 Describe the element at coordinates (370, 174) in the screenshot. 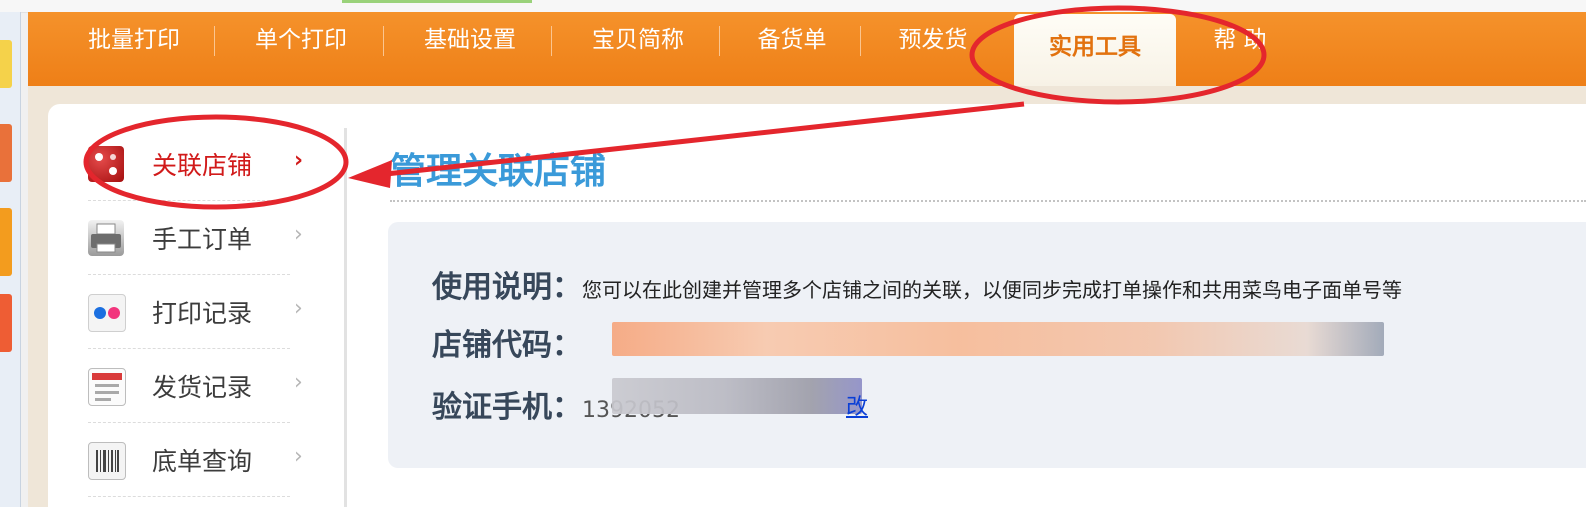

I see `annotation-arrow-head` at that location.